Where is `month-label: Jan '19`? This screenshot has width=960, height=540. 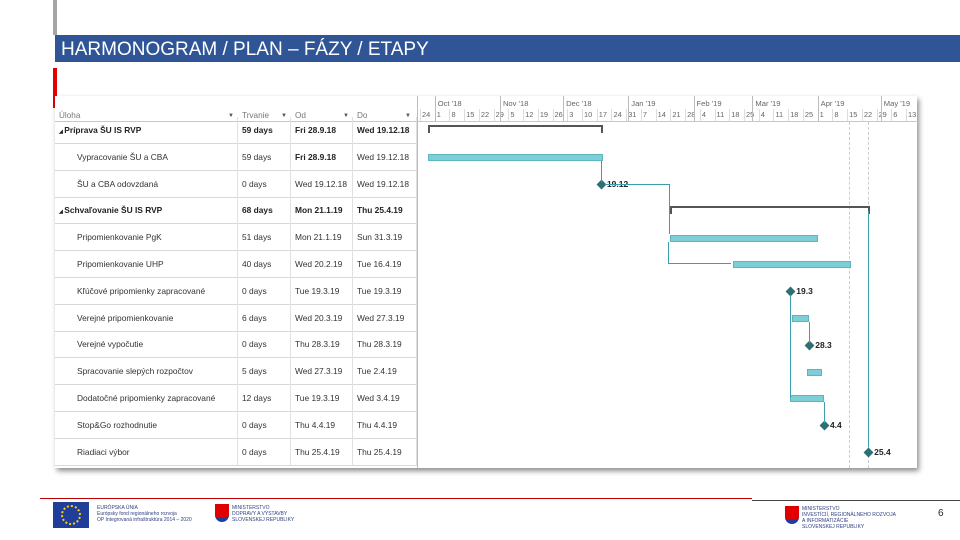
month-label: Jan '19 is located at coordinates (643, 103).